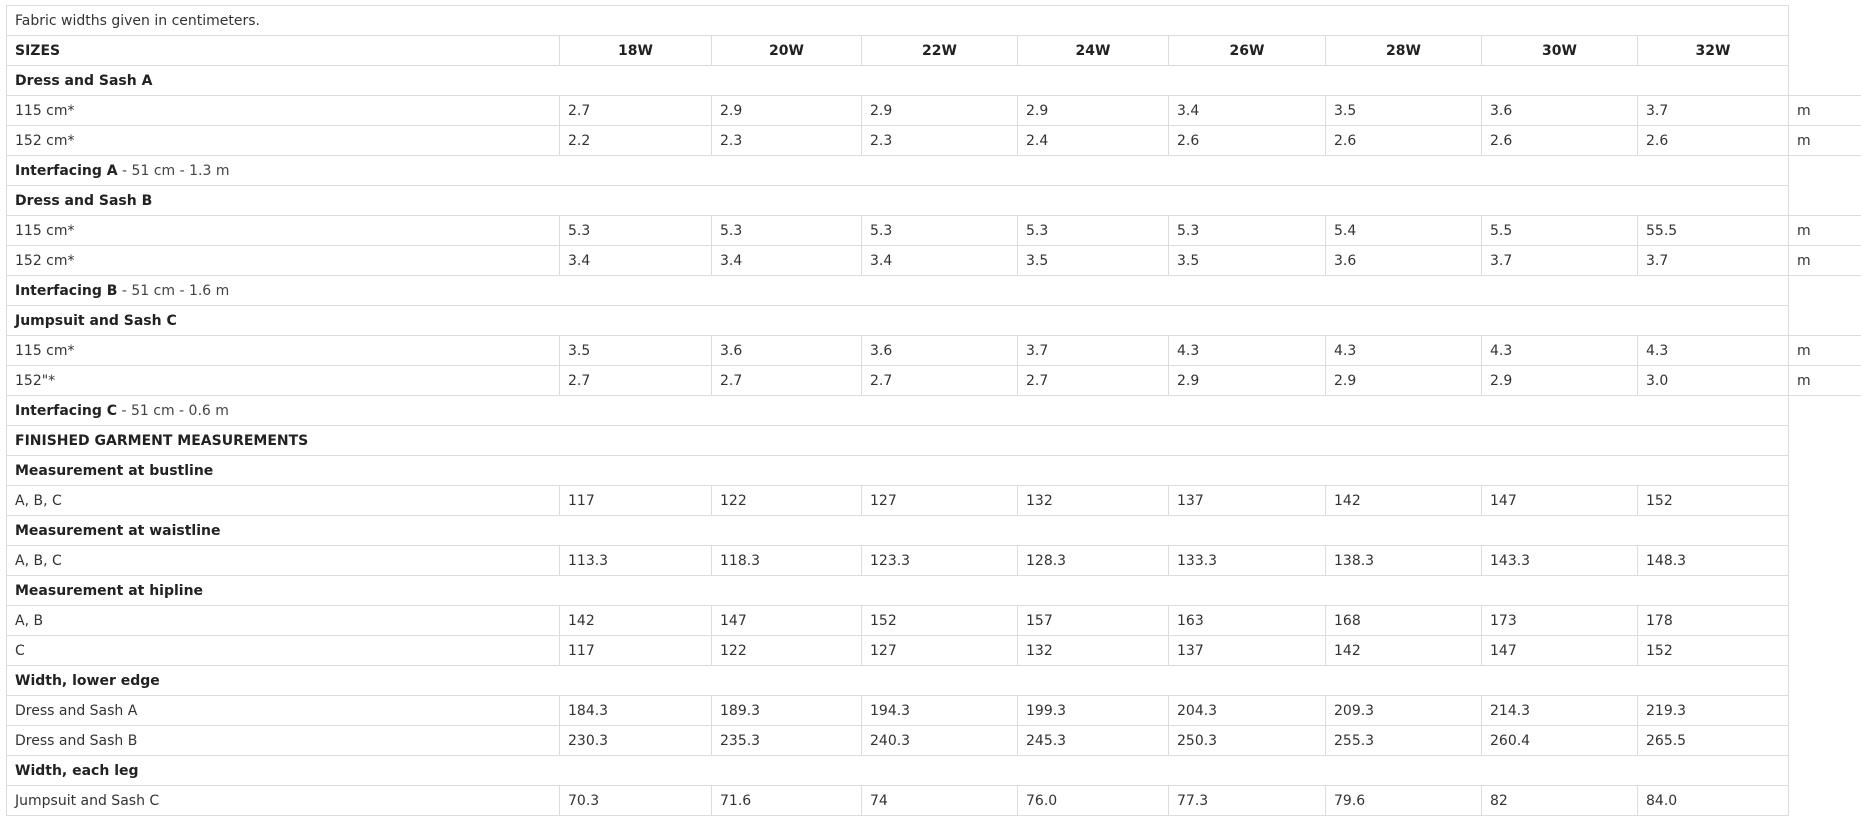  What do you see at coordinates (786, 500) in the screenshot?
I see `value-cell: 122` at bounding box center [786, 500].